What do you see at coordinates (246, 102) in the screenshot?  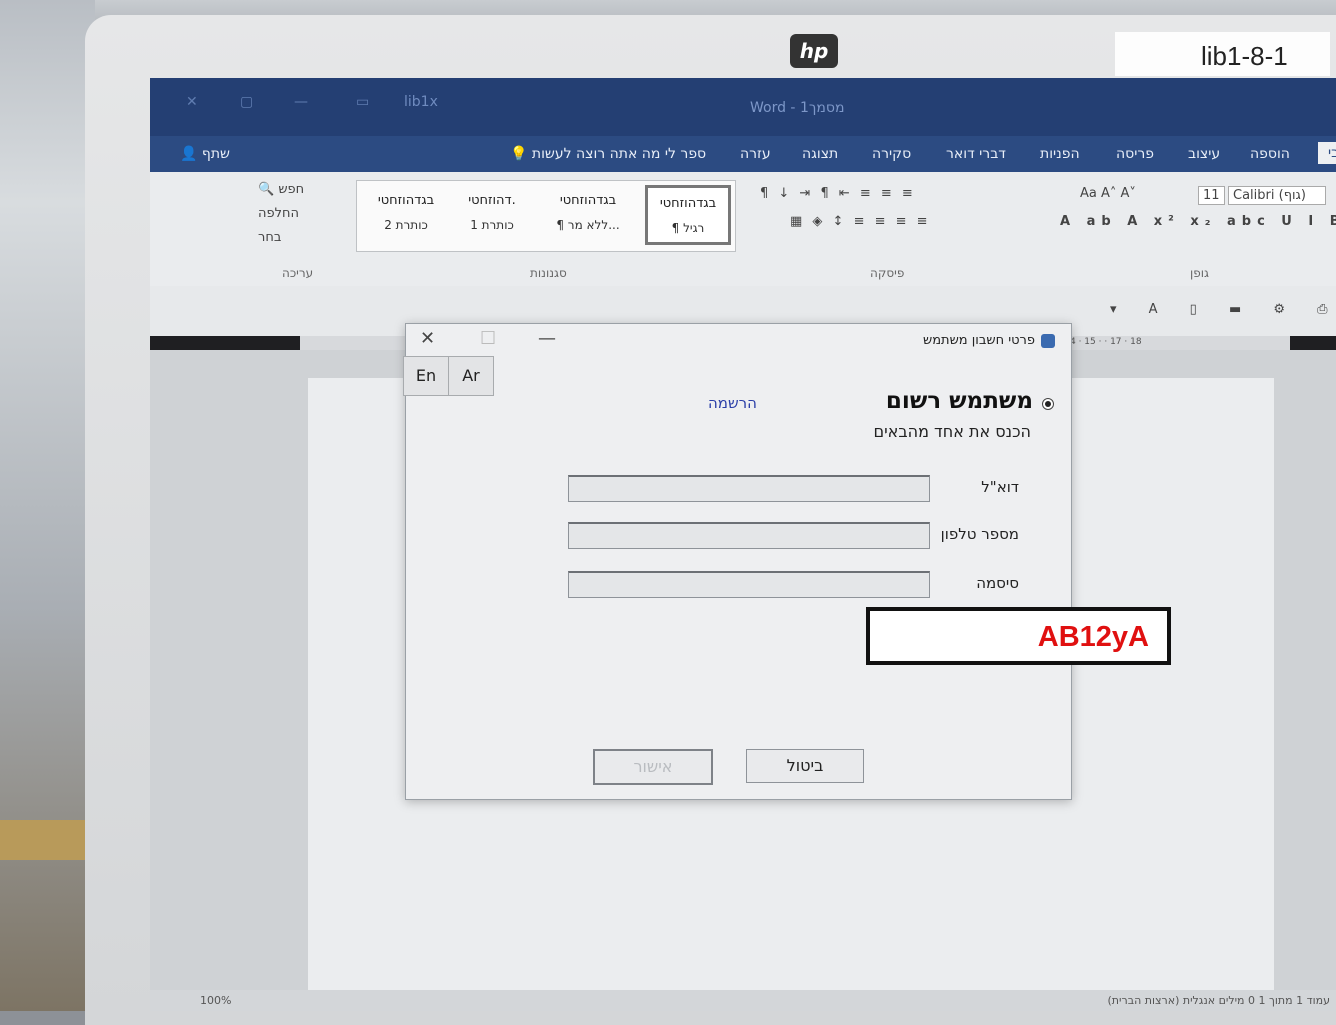 I see `restore-window-icon: ▢` at bounding box center [246, 102].